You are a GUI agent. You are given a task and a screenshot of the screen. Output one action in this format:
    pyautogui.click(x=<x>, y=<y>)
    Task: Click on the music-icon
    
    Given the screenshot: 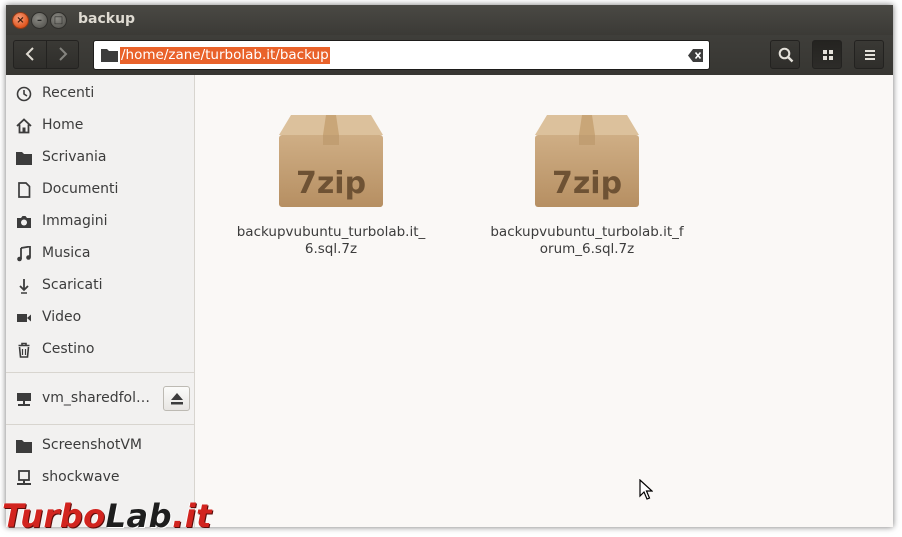 What is the action you would take?
    pyautogui.click(x=24, y=254)
    